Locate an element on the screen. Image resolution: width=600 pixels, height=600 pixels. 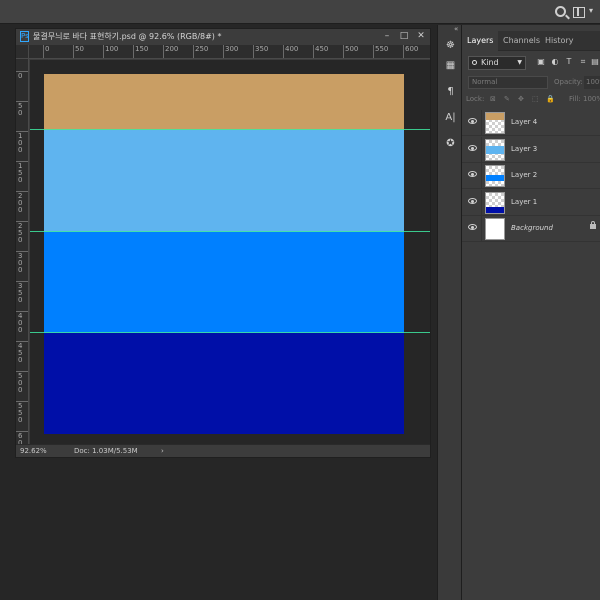
tab-layers: Layers is located at coordinates (480, 41).